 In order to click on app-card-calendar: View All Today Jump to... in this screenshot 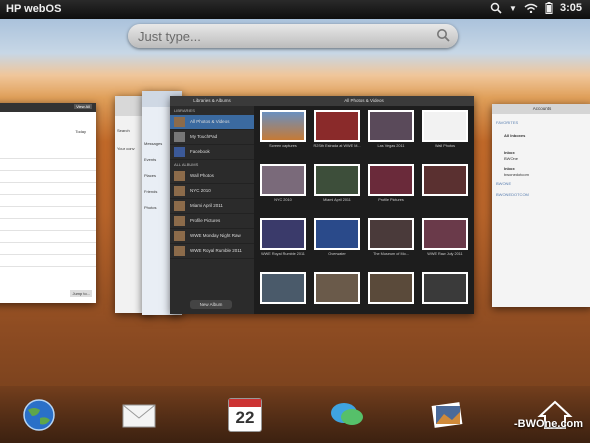, I will do `click(48, 203)`.